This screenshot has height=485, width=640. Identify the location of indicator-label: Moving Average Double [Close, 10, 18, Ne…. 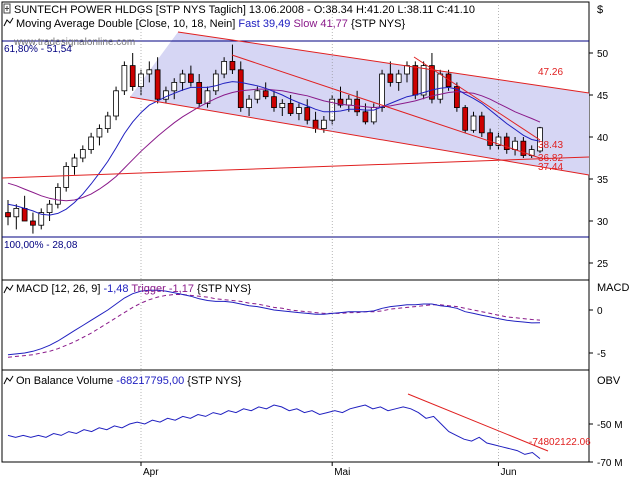
(210, 24).